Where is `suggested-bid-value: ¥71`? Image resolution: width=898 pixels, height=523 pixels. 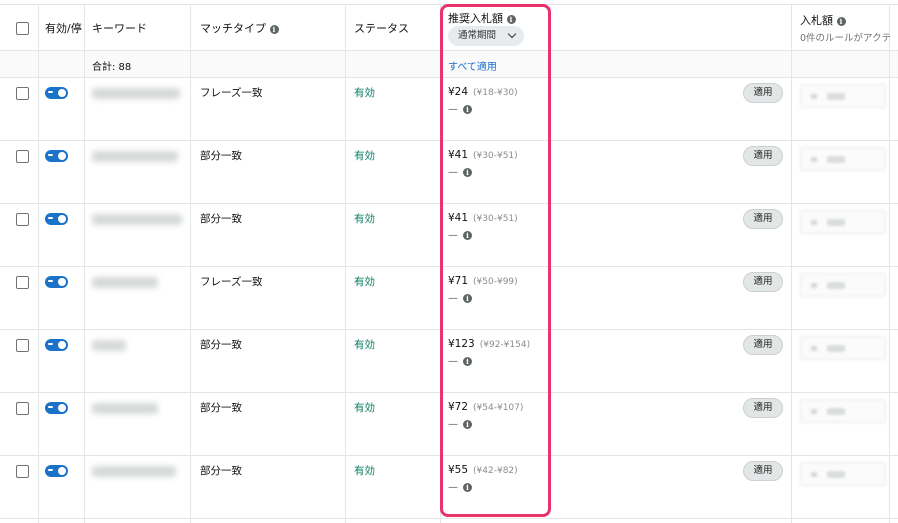 suggested-bid-value: ¥71 is located at coordinates (458, 281).